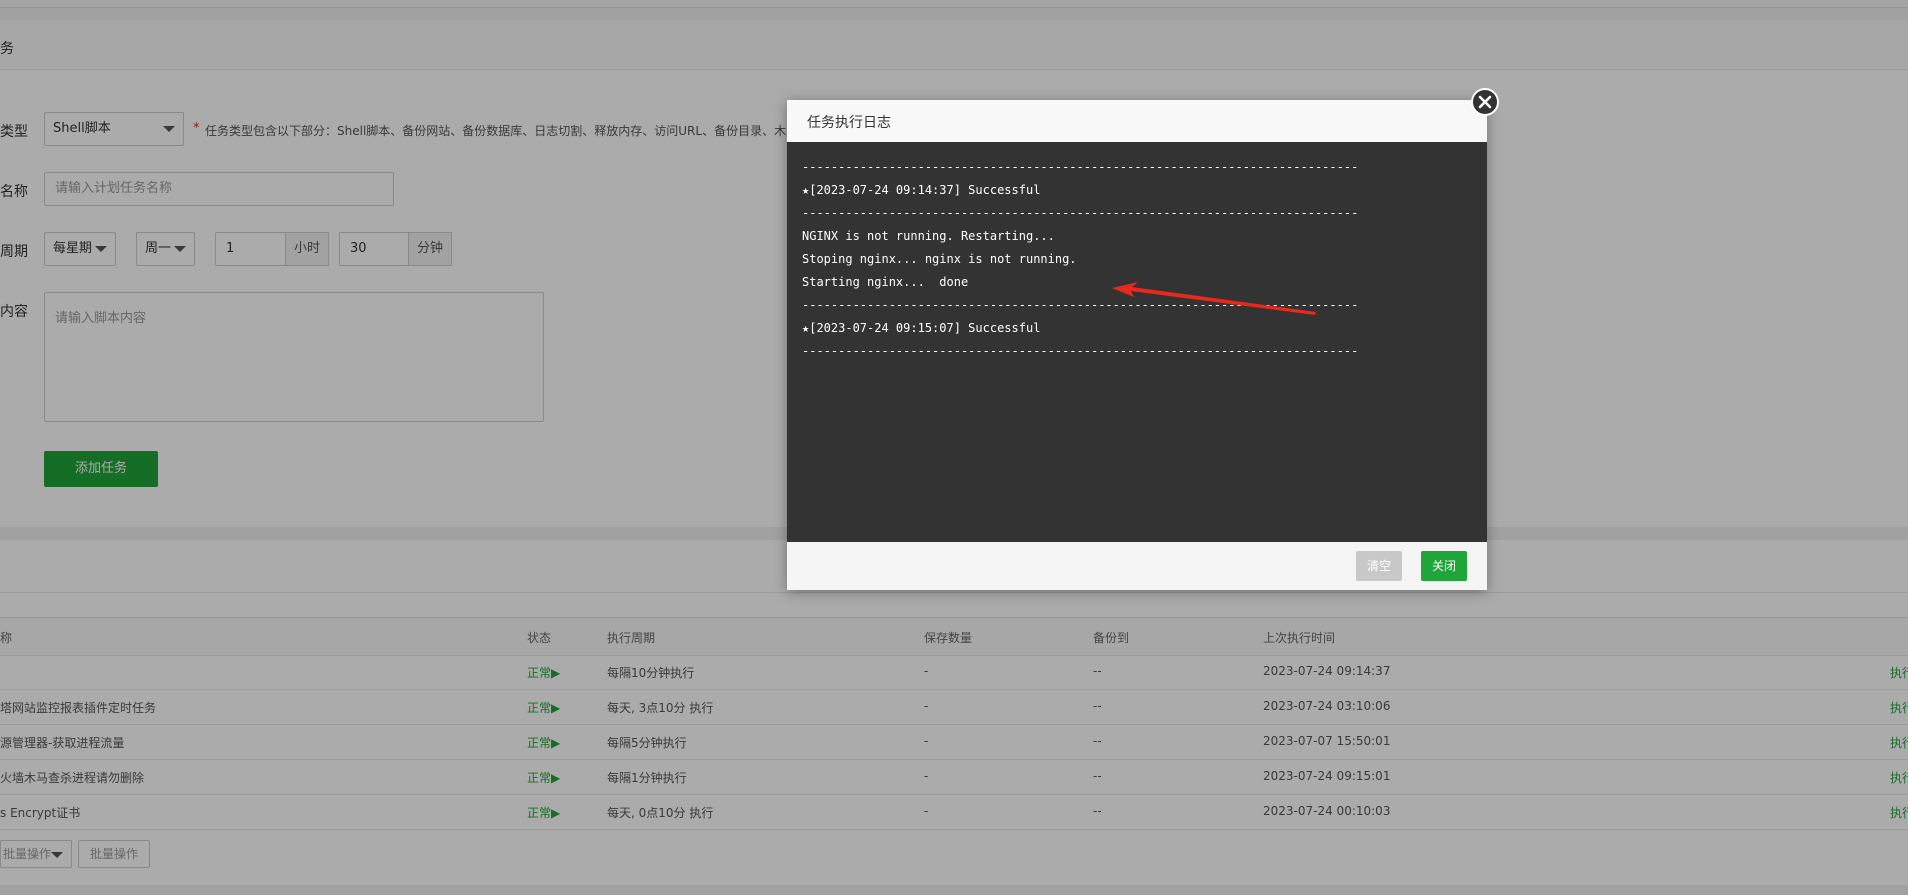 The width and height of the screenshot is (1908, 895). I want to click on annotation-arrow, so click(1214, 298).